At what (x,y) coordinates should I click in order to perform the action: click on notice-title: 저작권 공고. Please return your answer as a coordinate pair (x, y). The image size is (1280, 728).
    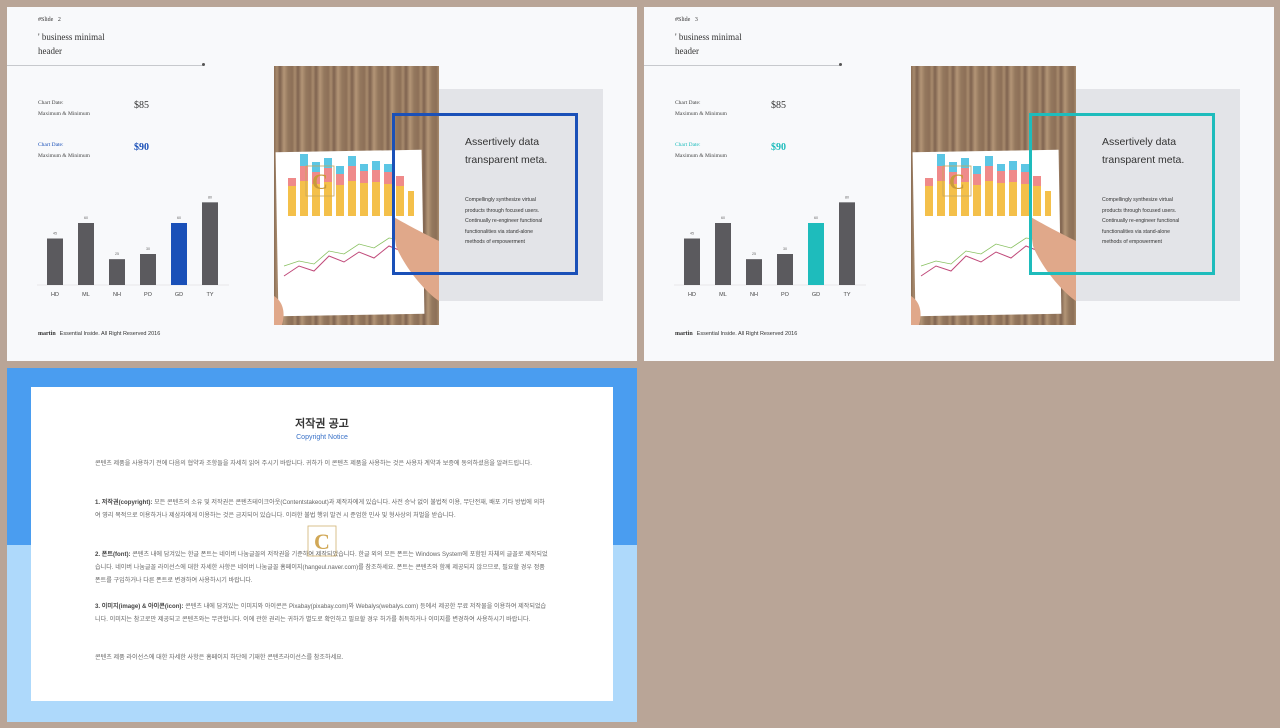
    Looking at the image, I should click on (322, 424).